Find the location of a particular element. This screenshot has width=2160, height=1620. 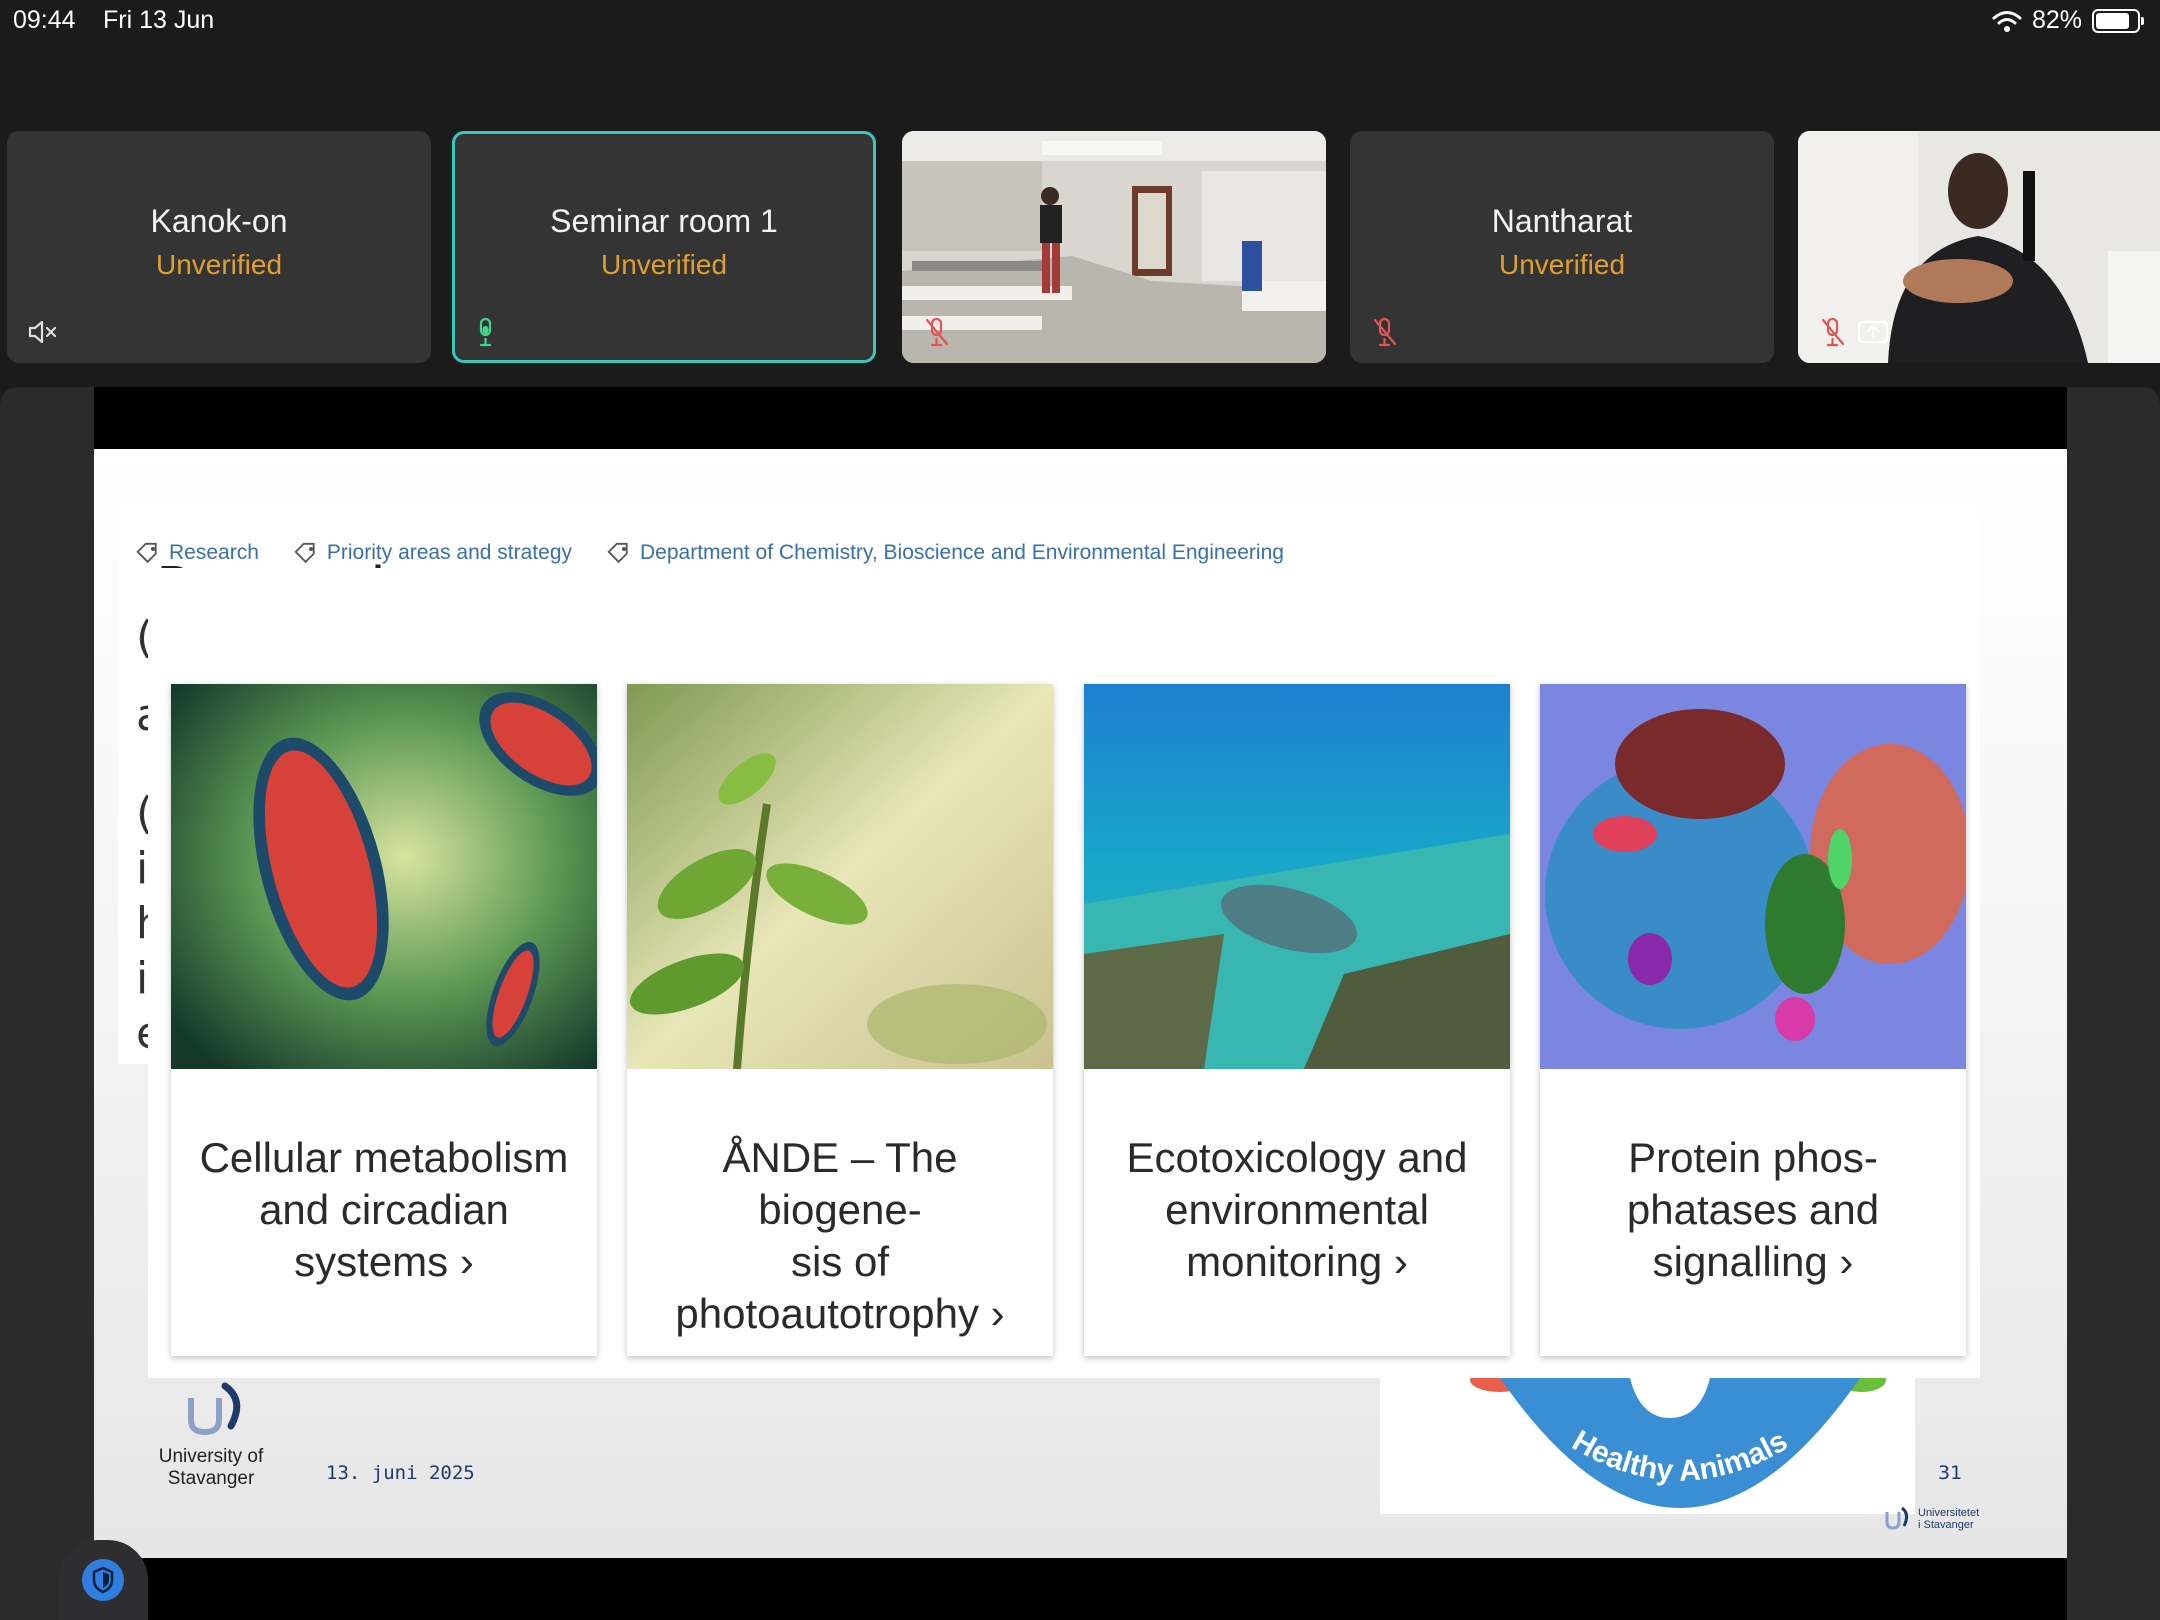

small-logo-line-2: i Stavanger is located at coordinates (1946, 1525).